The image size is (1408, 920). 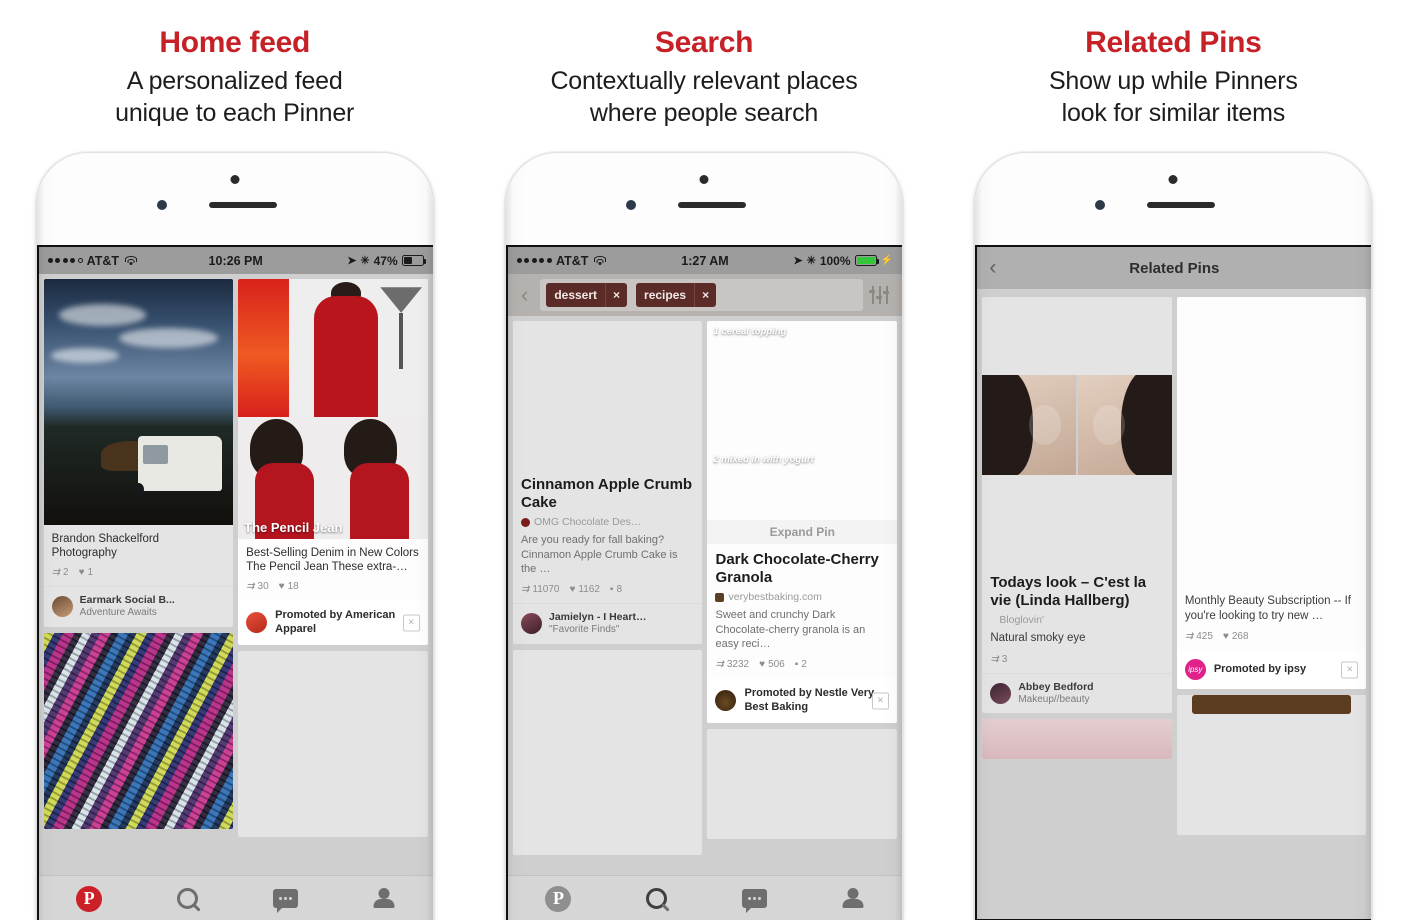 I want to click on attribution-name: Abbey Bedford, so click(x=1056, y=686).